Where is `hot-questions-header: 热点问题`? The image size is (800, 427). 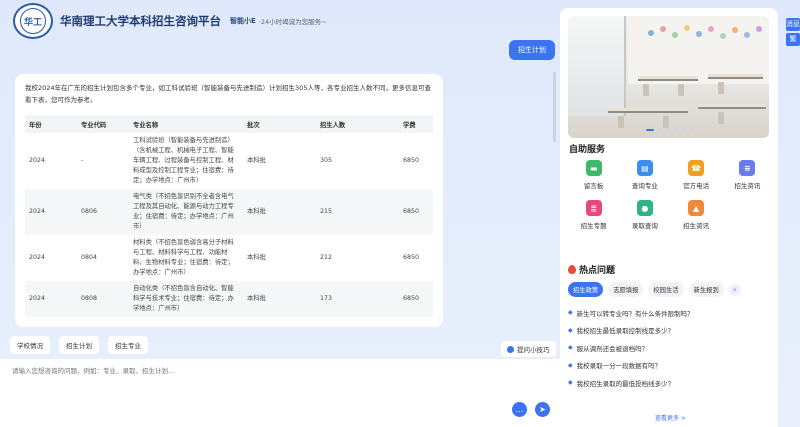 hot-questions-header: 热点问题 is located at coordinates (591, 269).